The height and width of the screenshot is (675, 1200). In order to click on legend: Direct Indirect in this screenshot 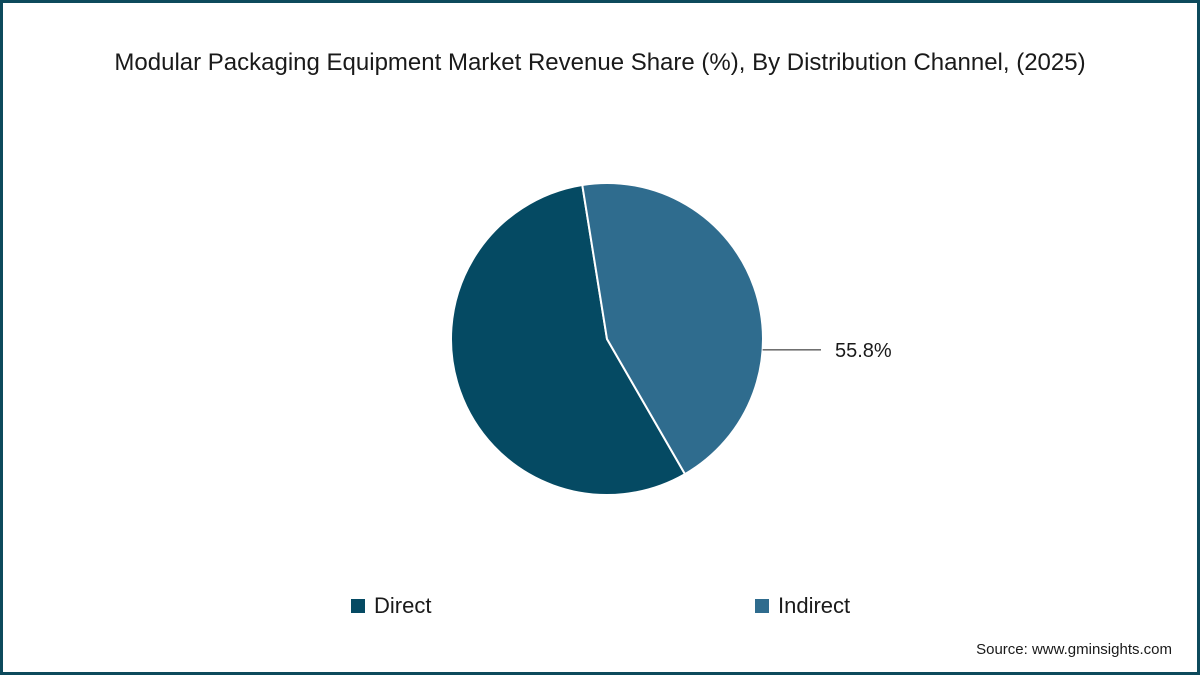, I will do `click(600, 608)`.